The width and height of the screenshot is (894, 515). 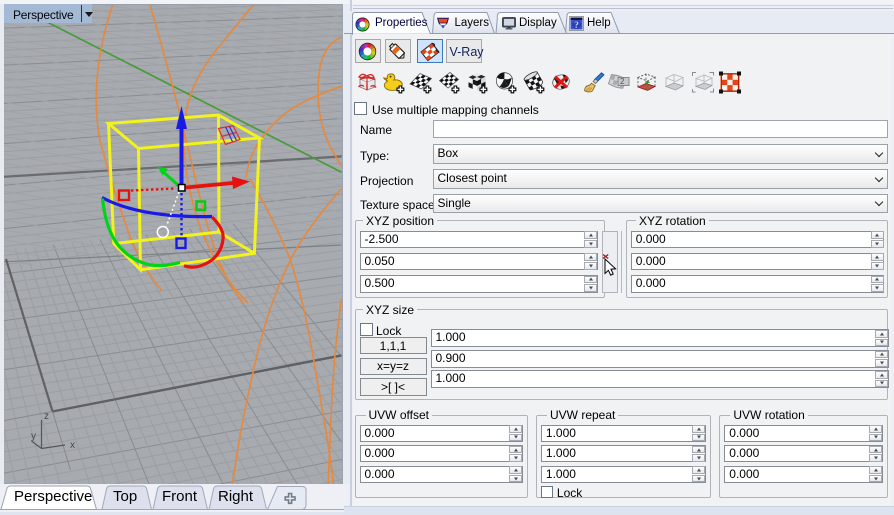 I want to click on svg-text: y, so click(x=33, y=436).